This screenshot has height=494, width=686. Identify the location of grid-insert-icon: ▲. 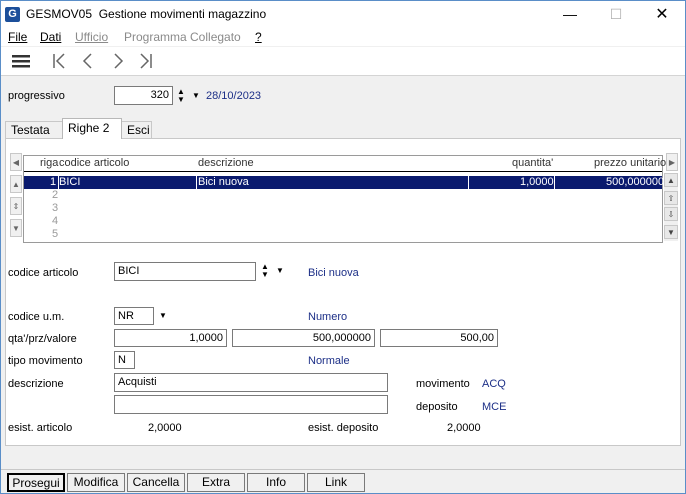
(16, 184).